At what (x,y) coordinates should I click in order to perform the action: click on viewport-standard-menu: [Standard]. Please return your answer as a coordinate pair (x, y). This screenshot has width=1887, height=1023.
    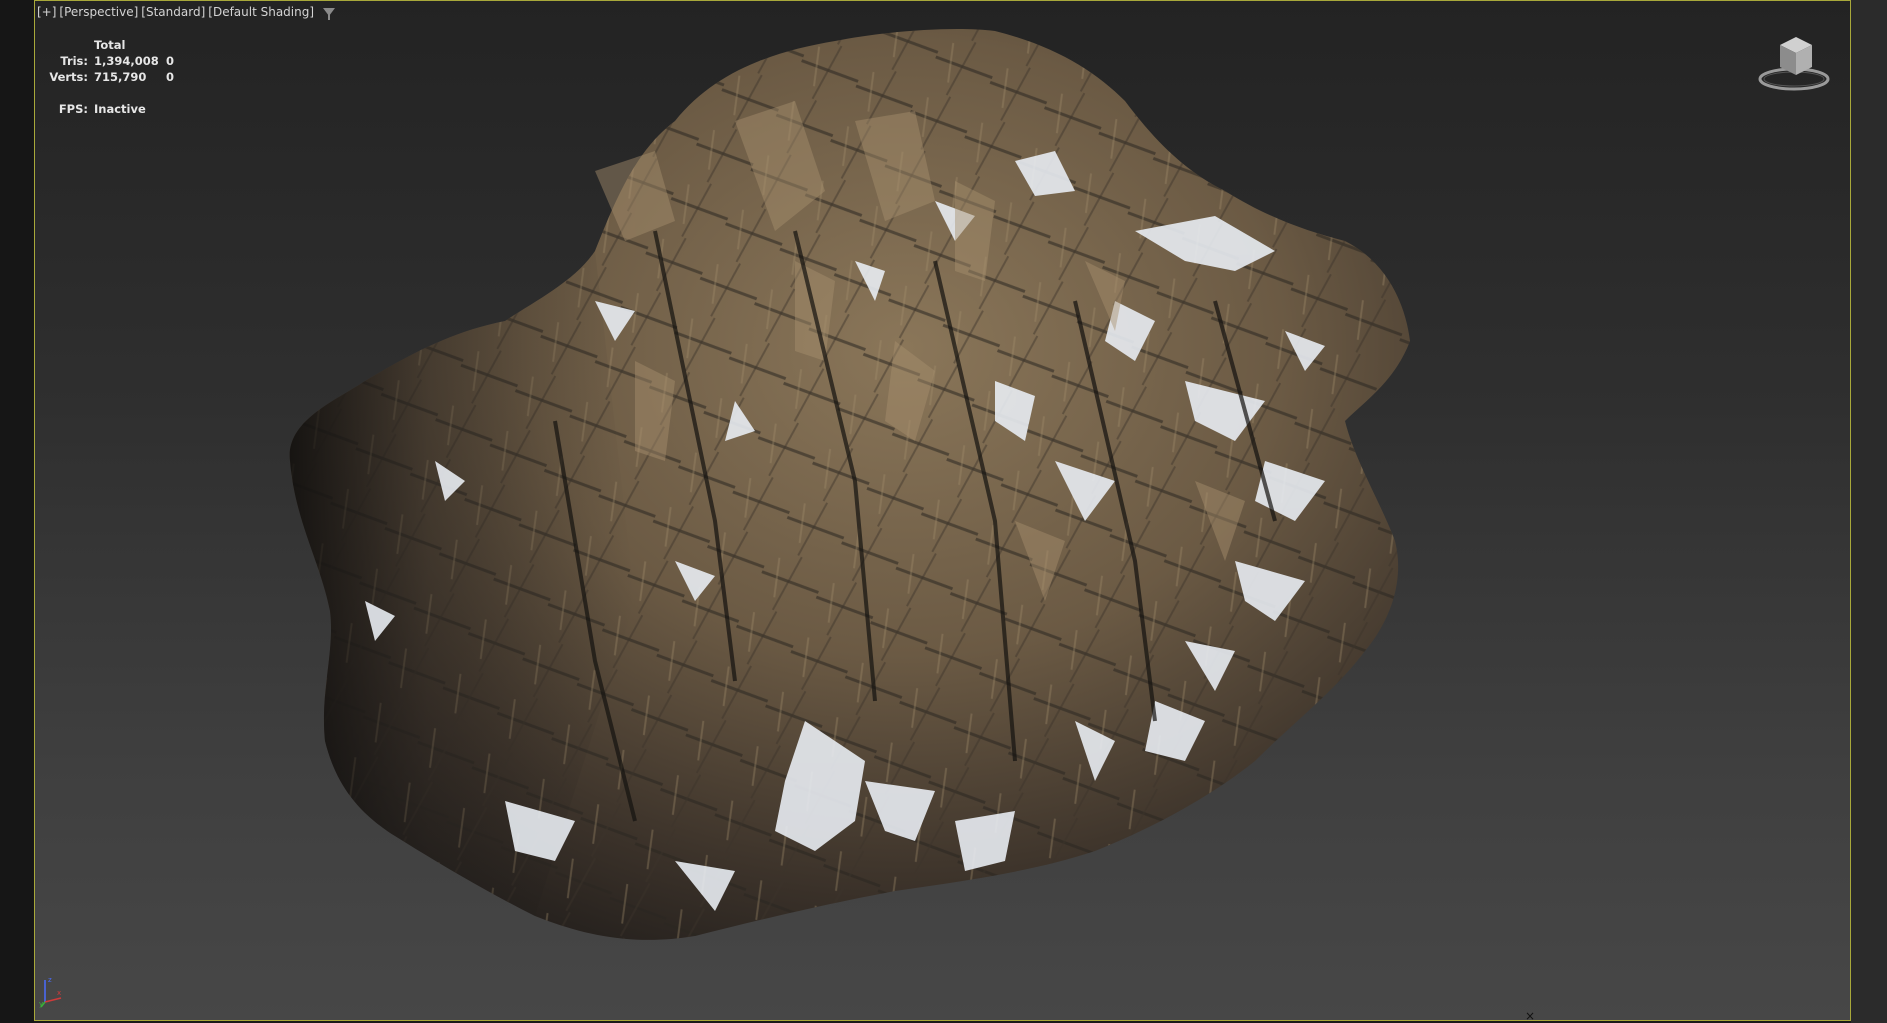
    Looking at the image, I should click on (173, 12).